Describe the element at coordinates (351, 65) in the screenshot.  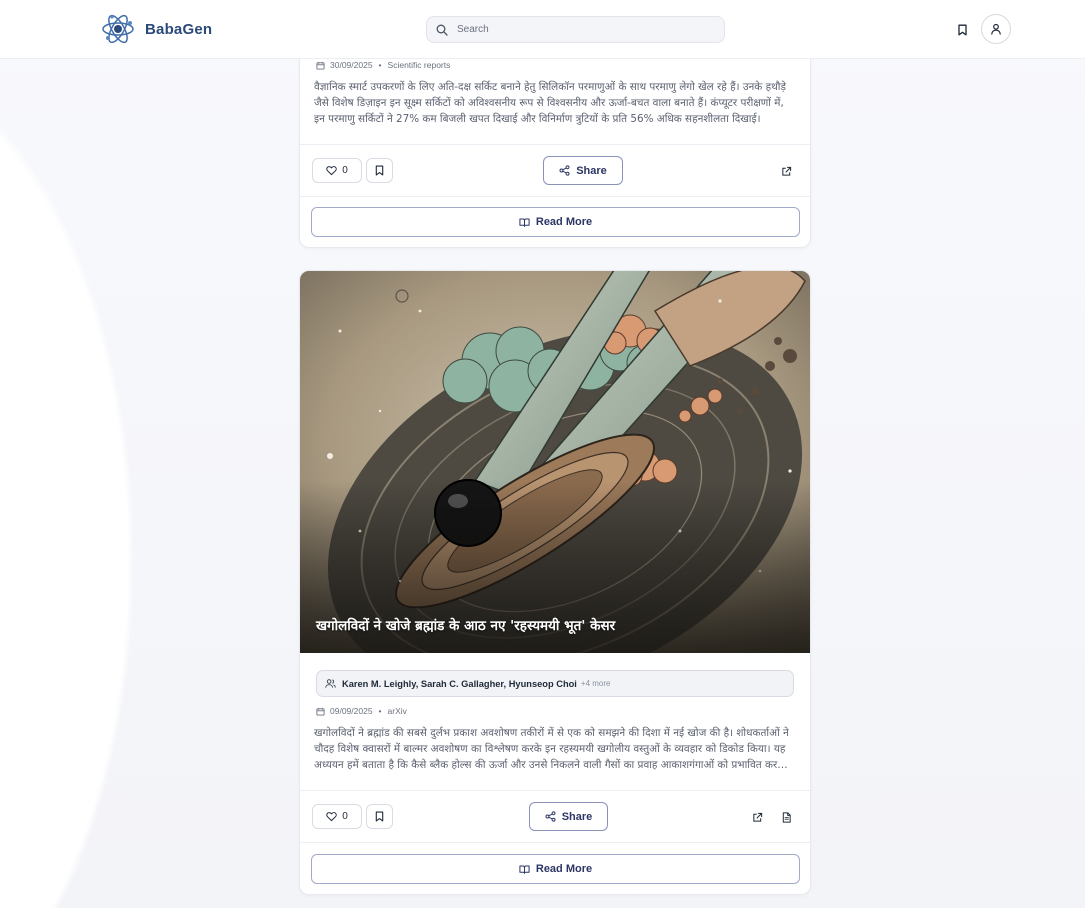
I see `article-date: 30/09/2025` at that location.